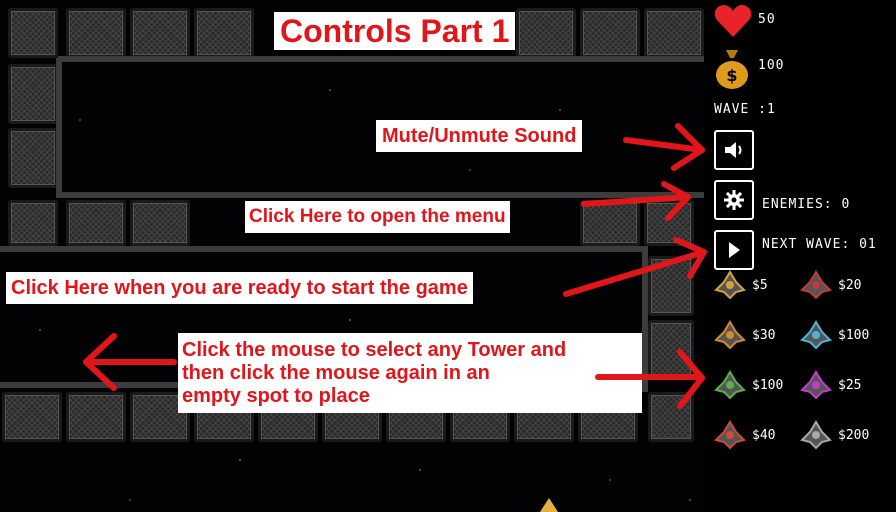  What do you see at coordinates (650, 379) in the screenshot?
I see `arrow-to-tower-shop` at bounding box center [650, 379].